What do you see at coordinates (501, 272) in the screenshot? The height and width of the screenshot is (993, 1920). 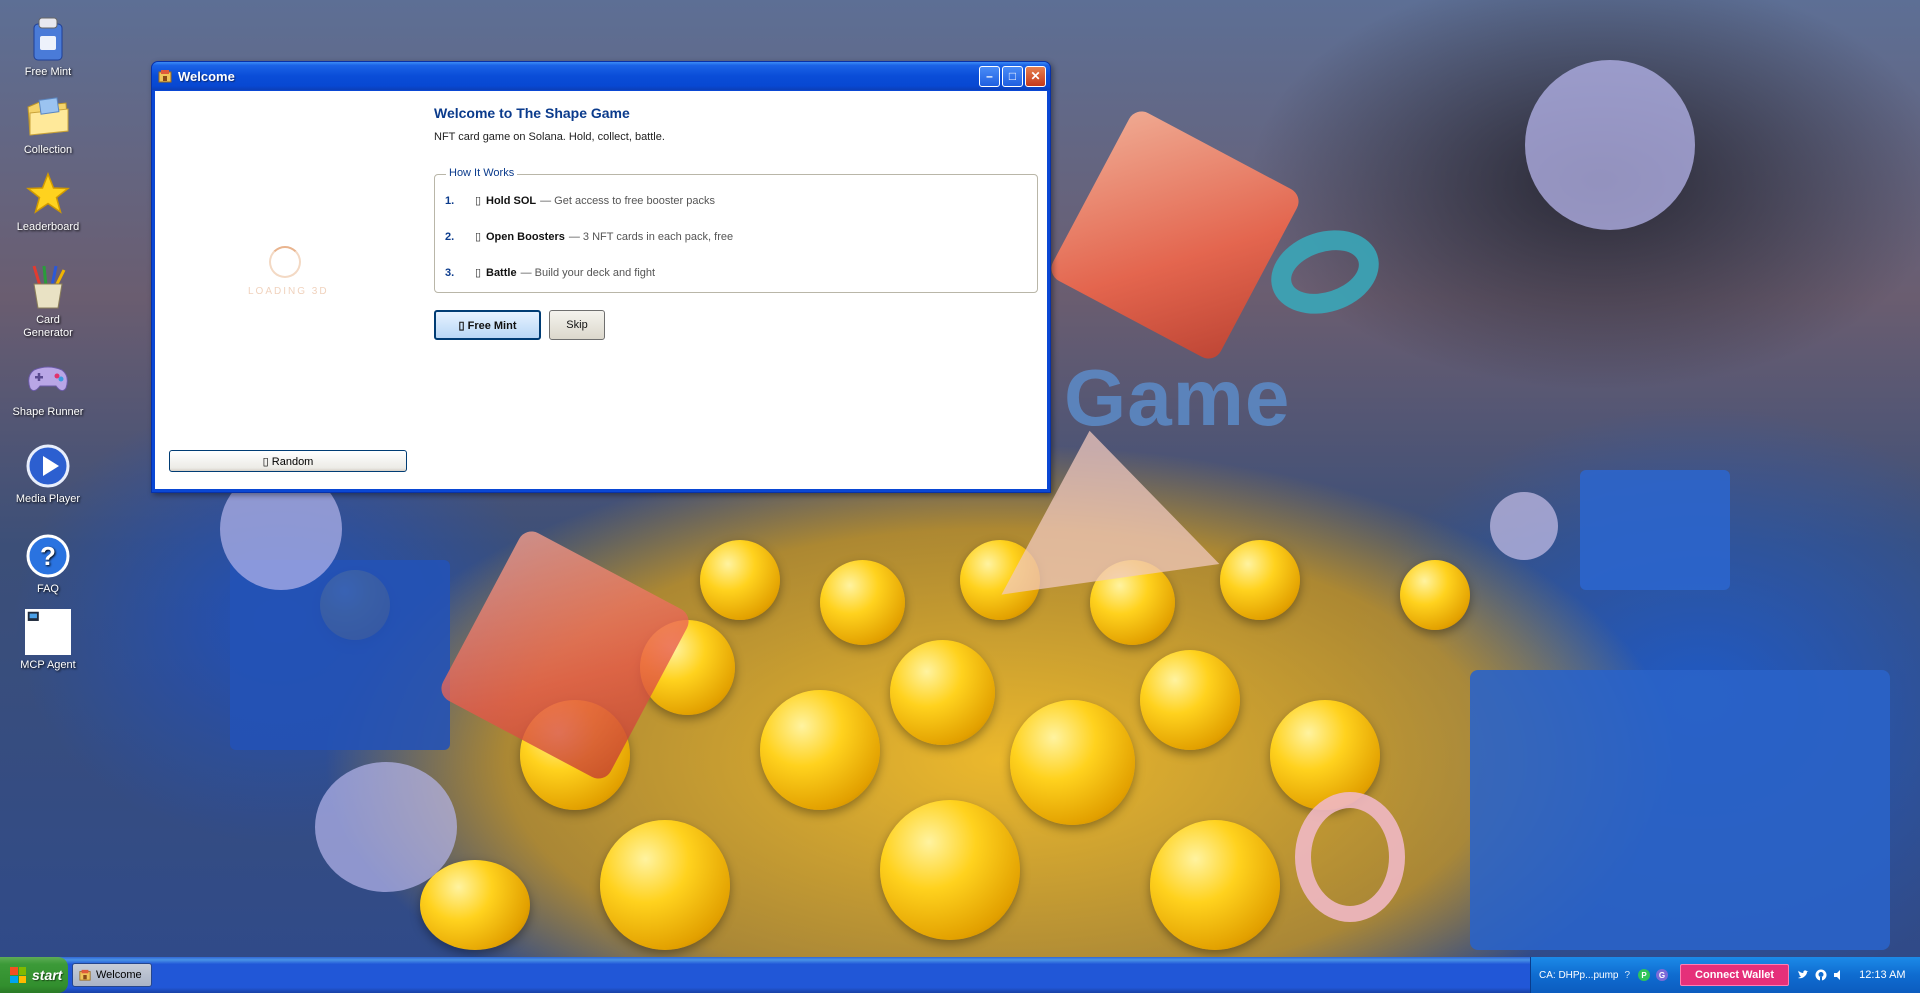 I see `step-title: Battle` at bounding box center [501, 272].